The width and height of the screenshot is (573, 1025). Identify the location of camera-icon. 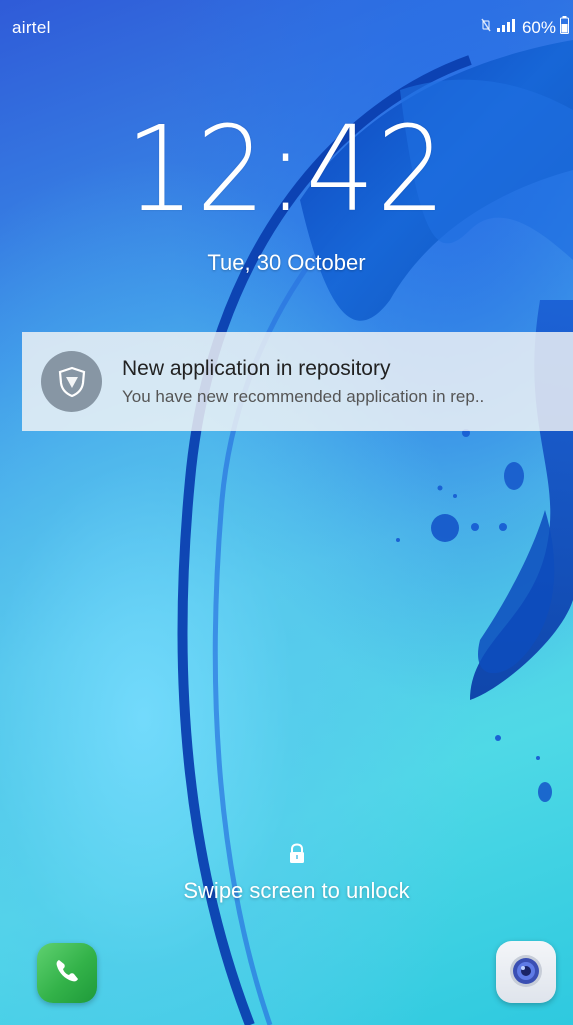
(526, 972).